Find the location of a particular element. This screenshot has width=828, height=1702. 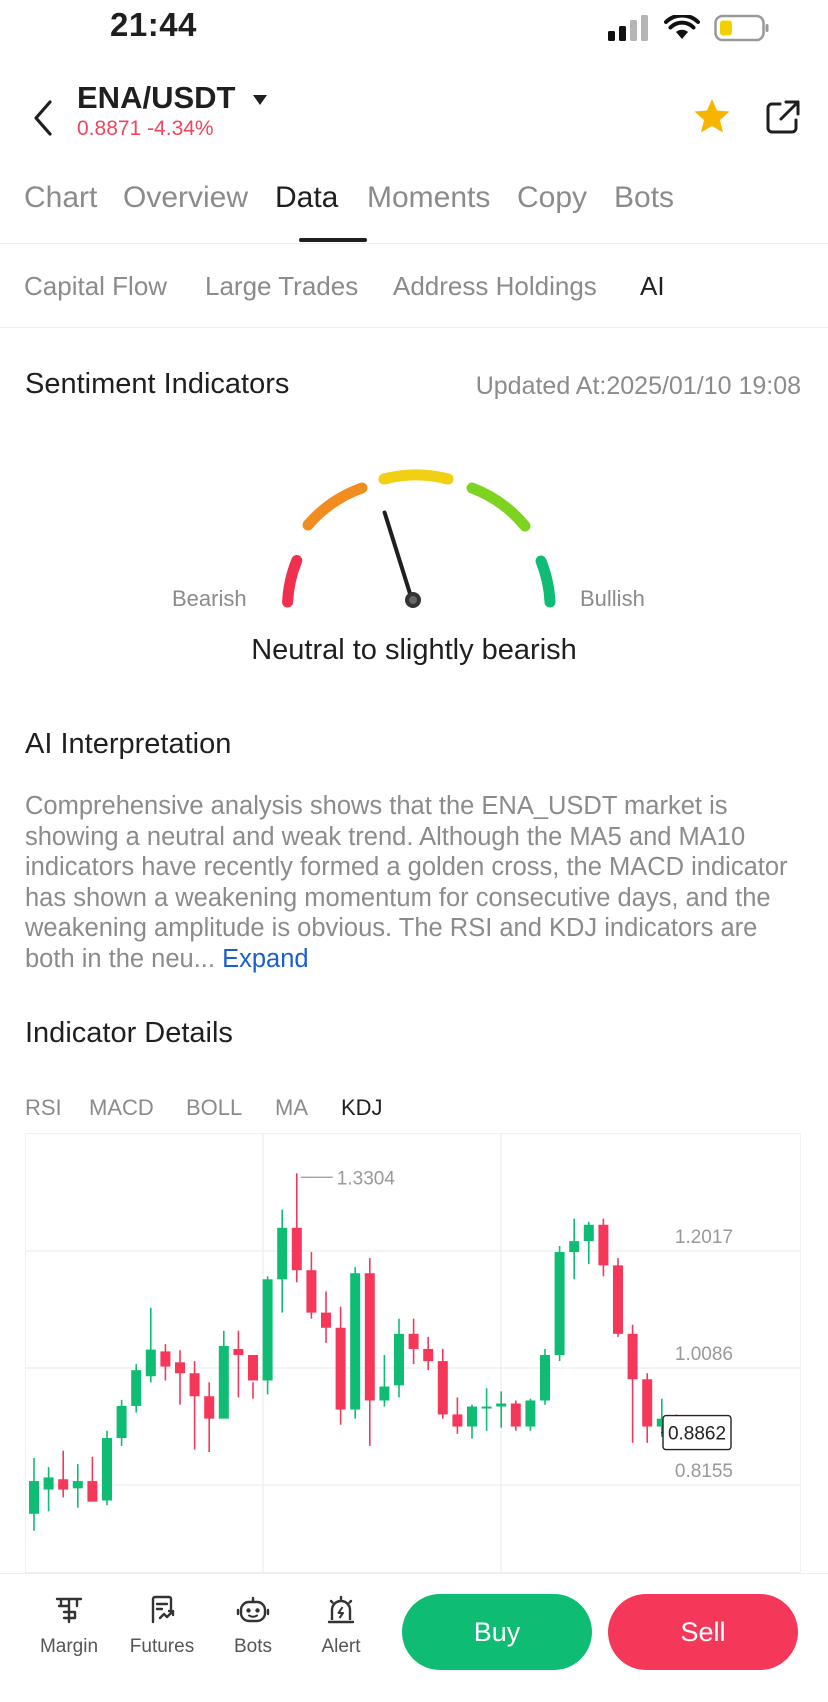

sentiment-result: Neutral to slightly bearish is located at coordinates (414, 650).